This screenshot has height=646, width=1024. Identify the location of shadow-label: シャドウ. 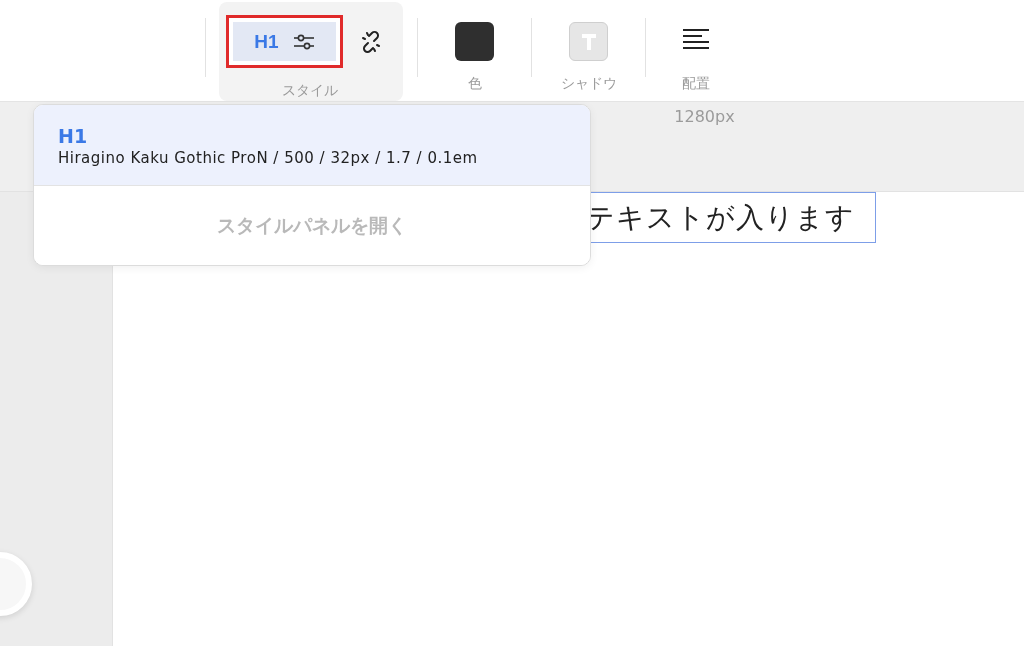
(588, 84).